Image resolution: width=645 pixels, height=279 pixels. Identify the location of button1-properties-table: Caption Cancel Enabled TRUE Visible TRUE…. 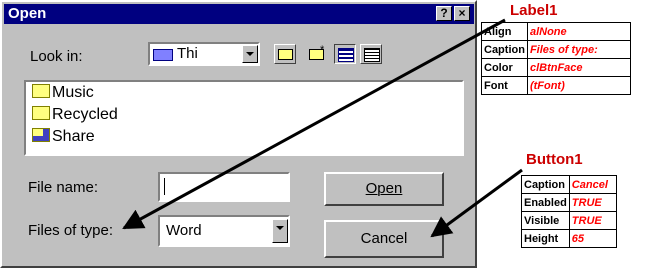
(569, 211).